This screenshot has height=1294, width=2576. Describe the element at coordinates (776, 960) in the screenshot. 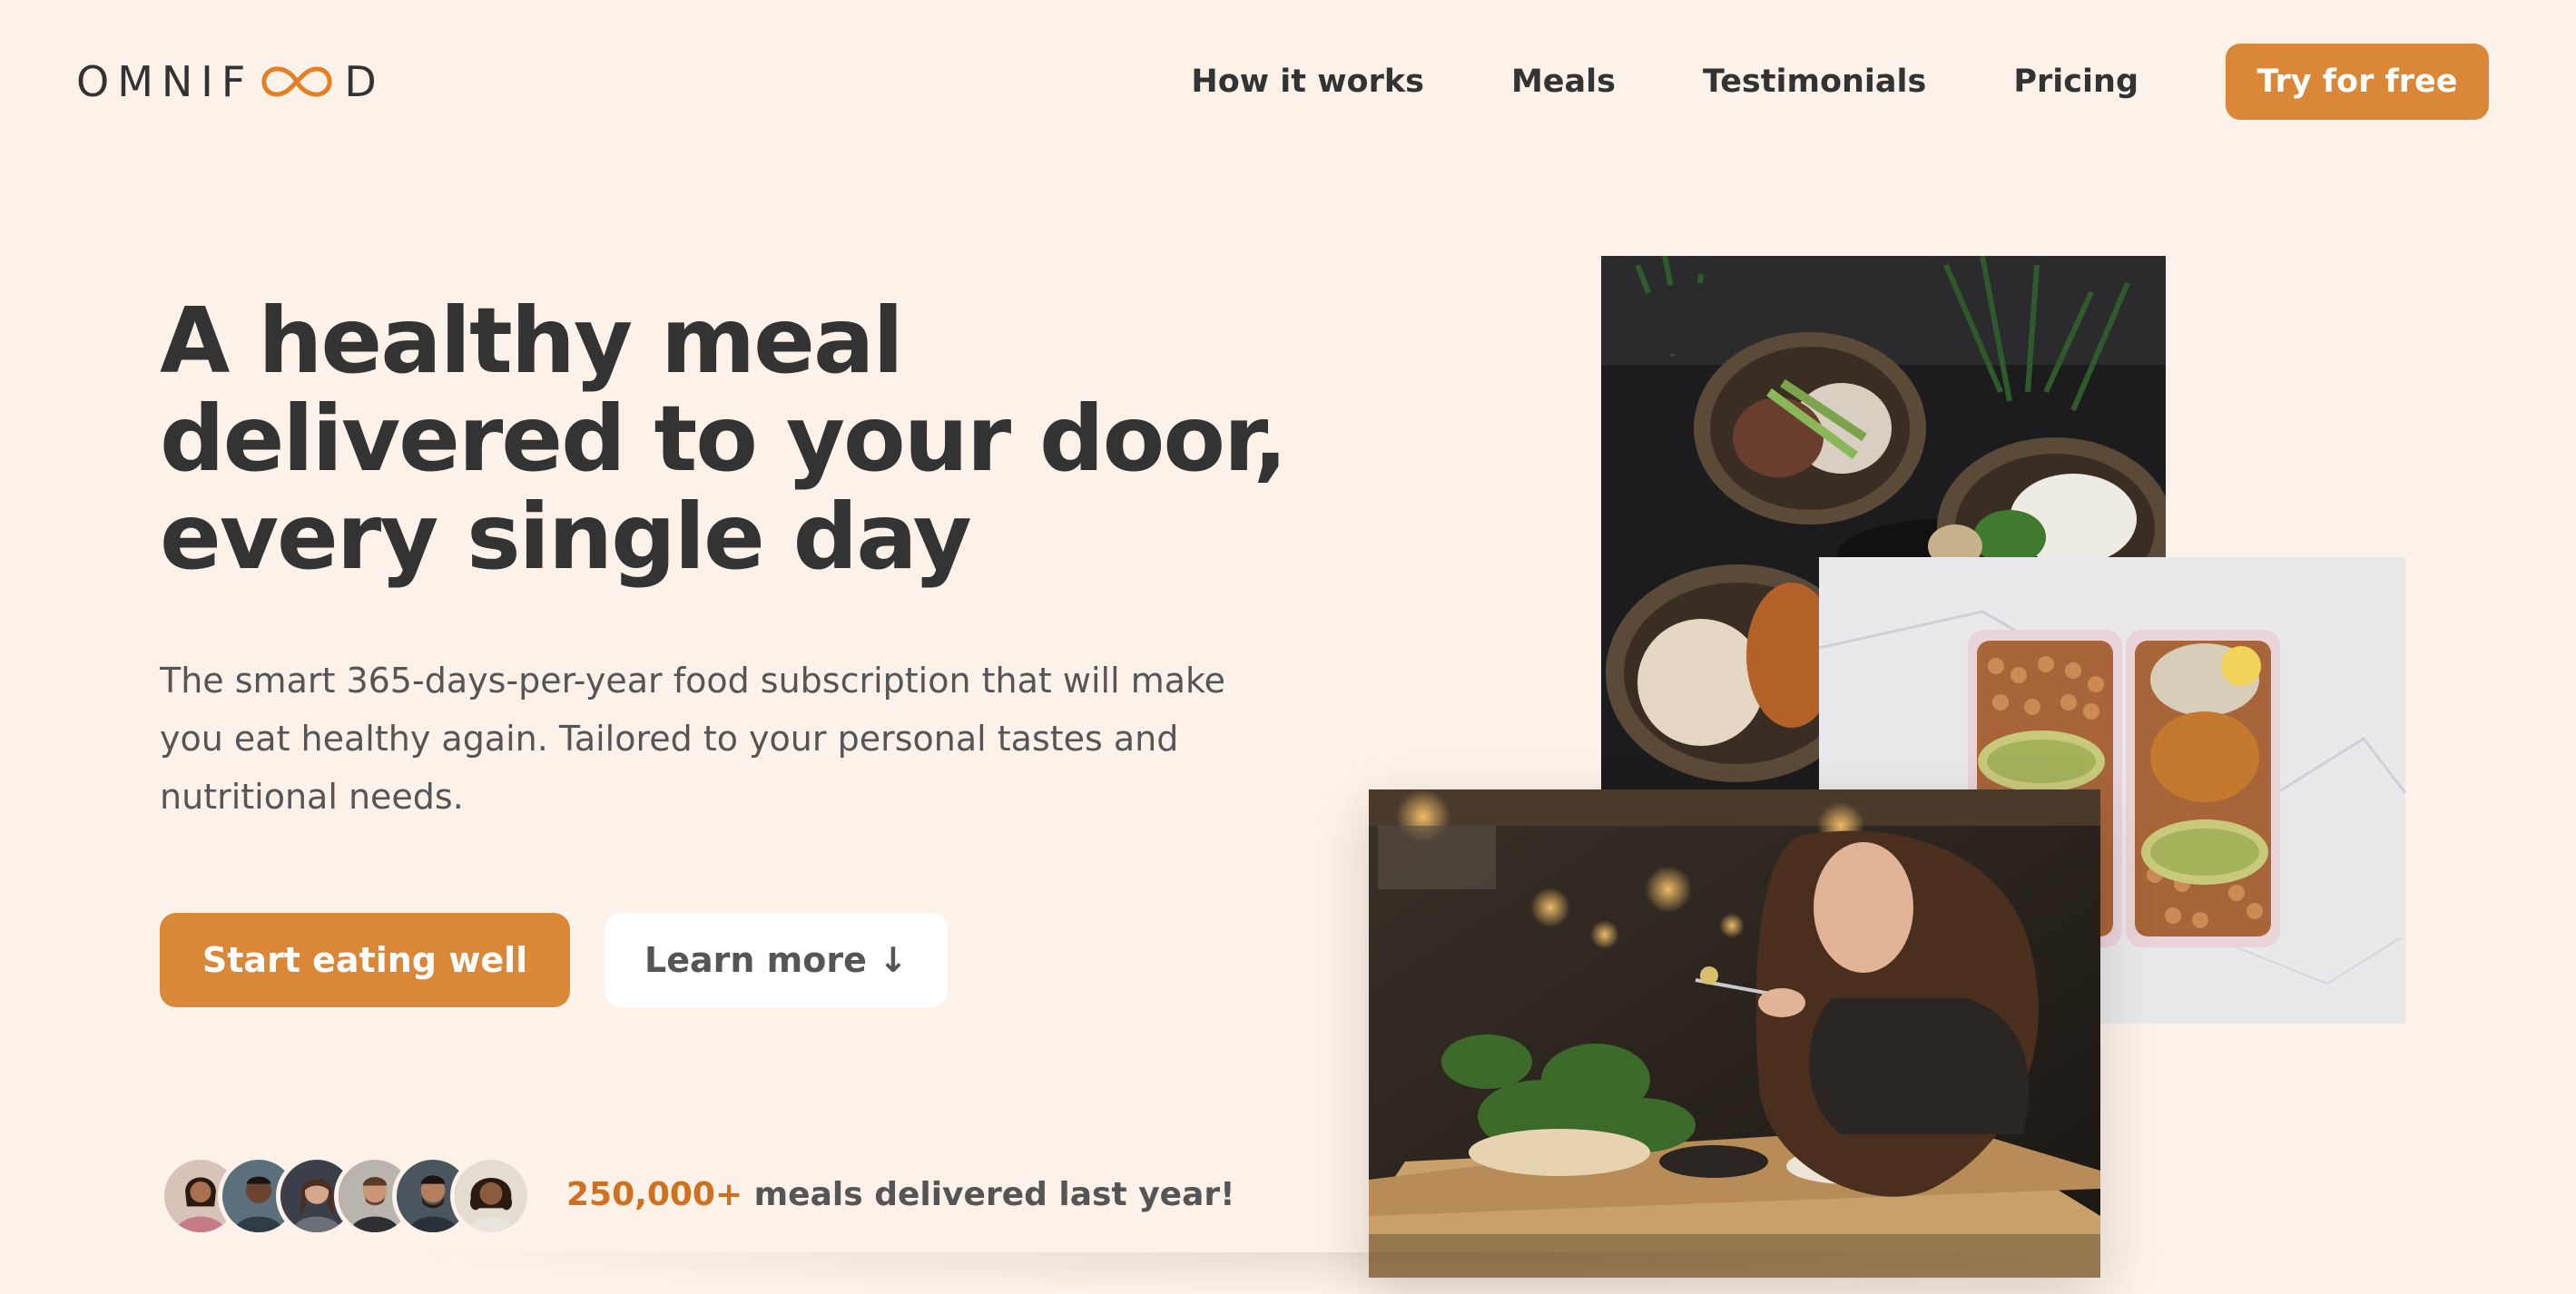

I see `learn-more-button: Learn more ↓` at that location.